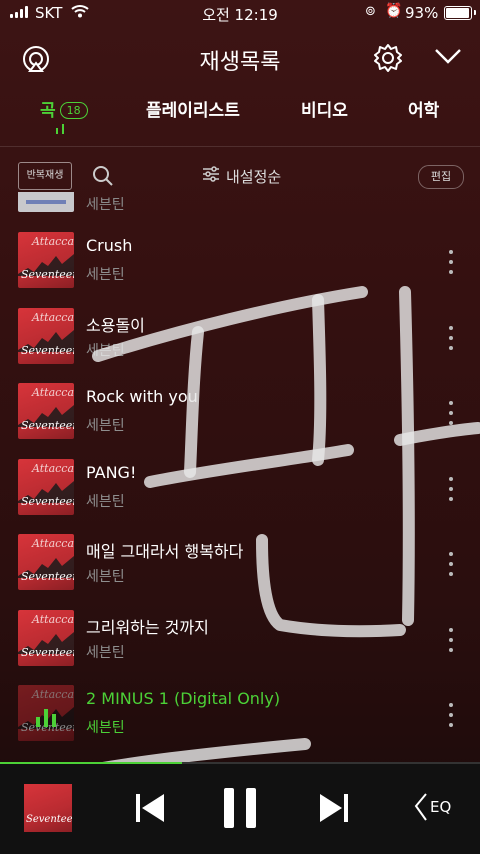 The image size is (480, 854). Describe the element at coordinates (111, 472) in the screenshot. I see `song-title: PANG!` at that location.